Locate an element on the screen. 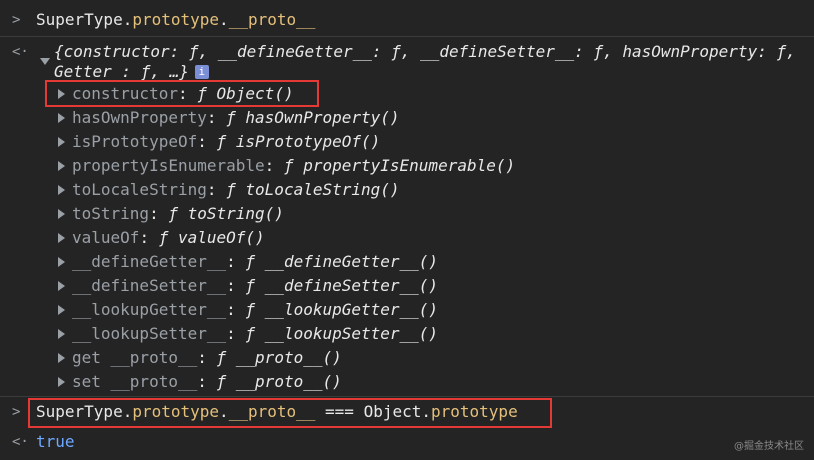 The image size is (814, 460). function-name: valueOf() is located at coordinates (221, 237).